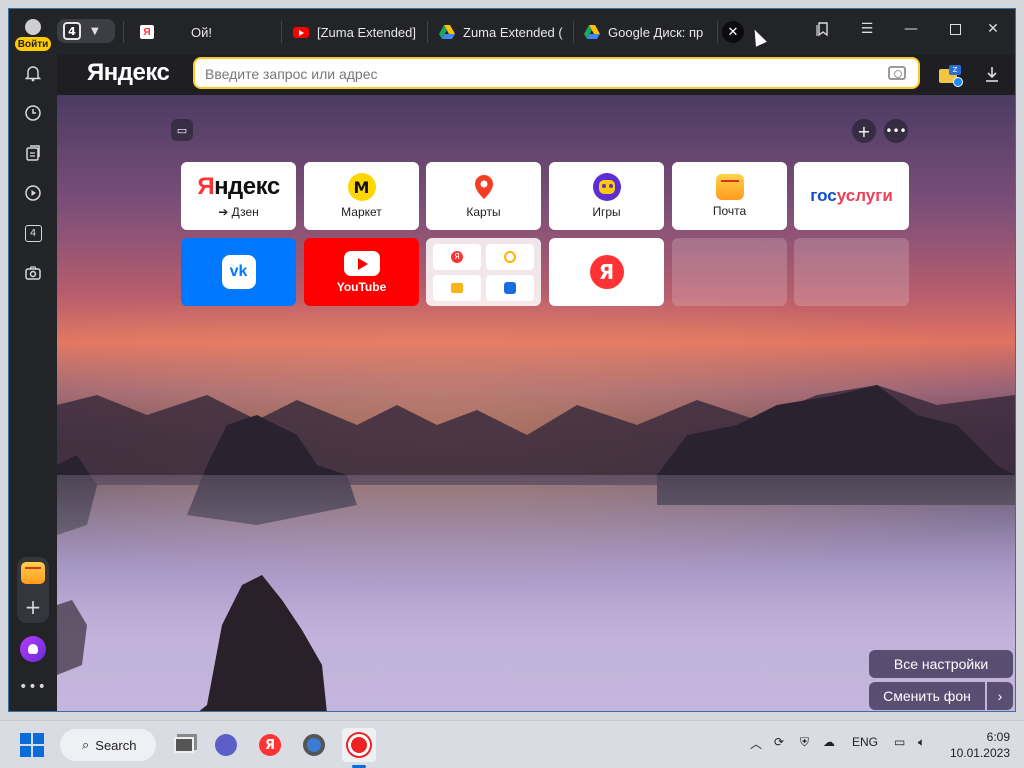 The image size is (1024, 768). I want to click on tile-label: Игры, so click(606, 212).